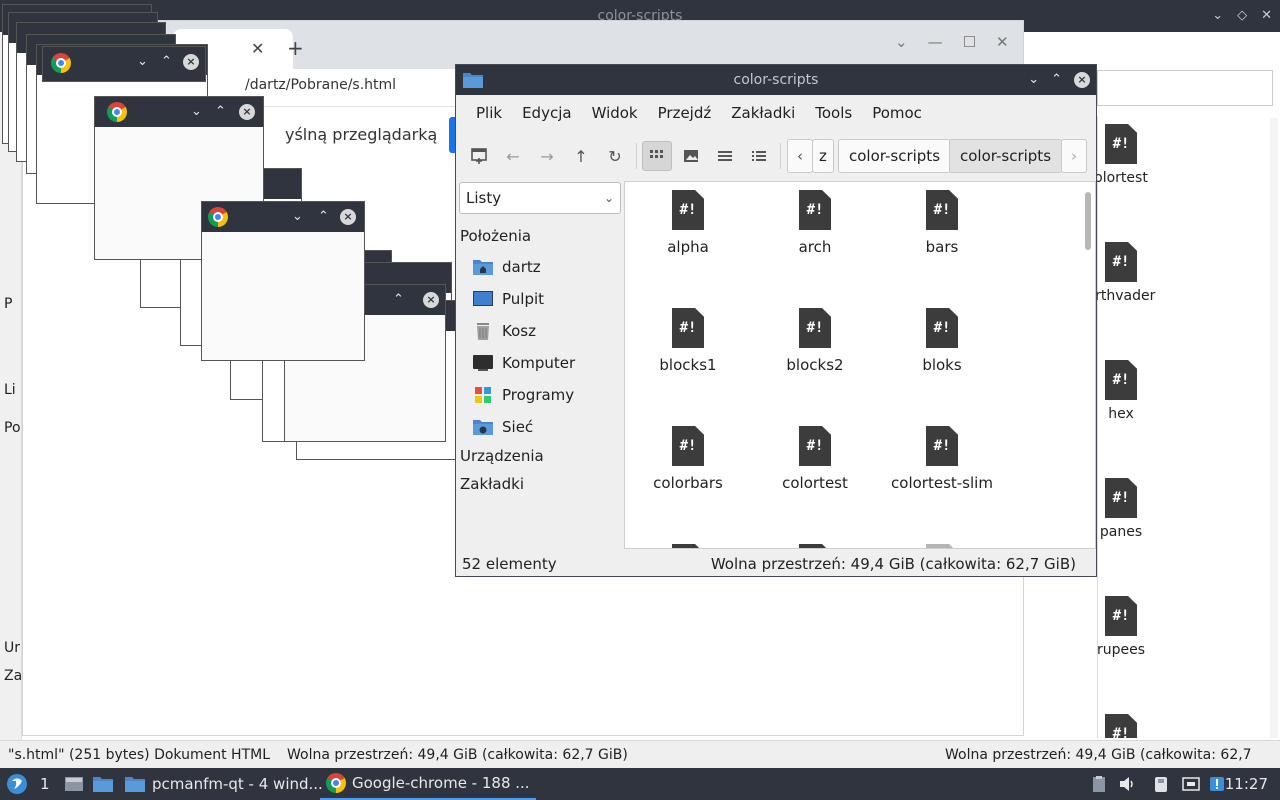 The width and height of the screenshot is (1280, 800). I want to click on forward-button: →, so click(547, 156).